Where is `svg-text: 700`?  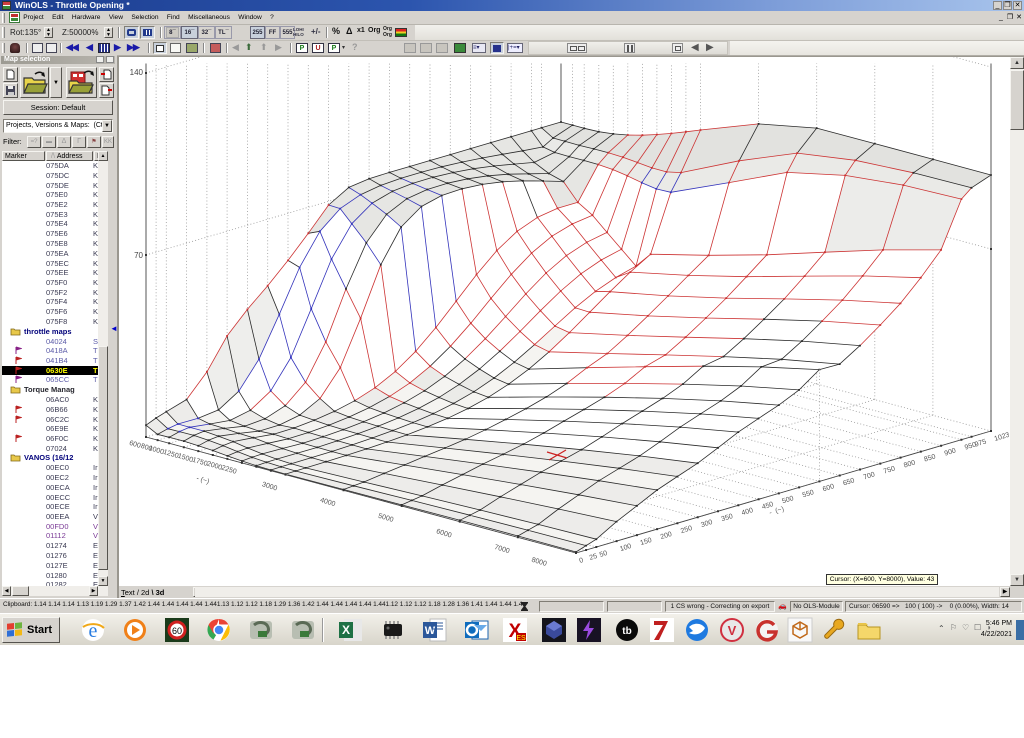 svg-text: 700 is located at coordinates (869, 476).